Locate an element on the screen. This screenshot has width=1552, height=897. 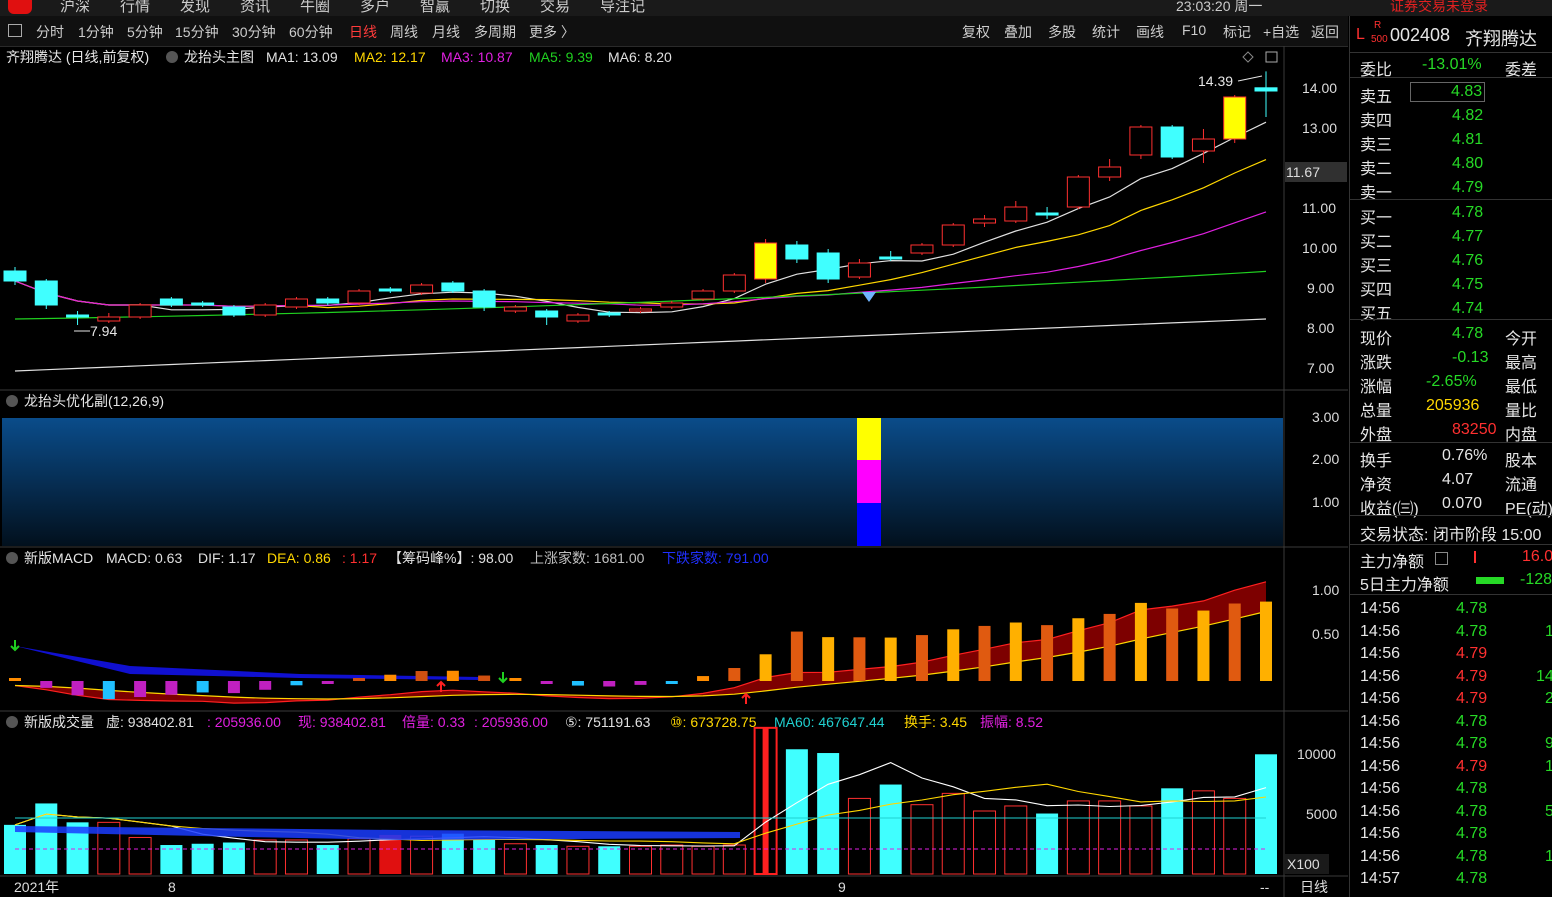
period-30min: 30分钟 is located at coordinates (254, 32).